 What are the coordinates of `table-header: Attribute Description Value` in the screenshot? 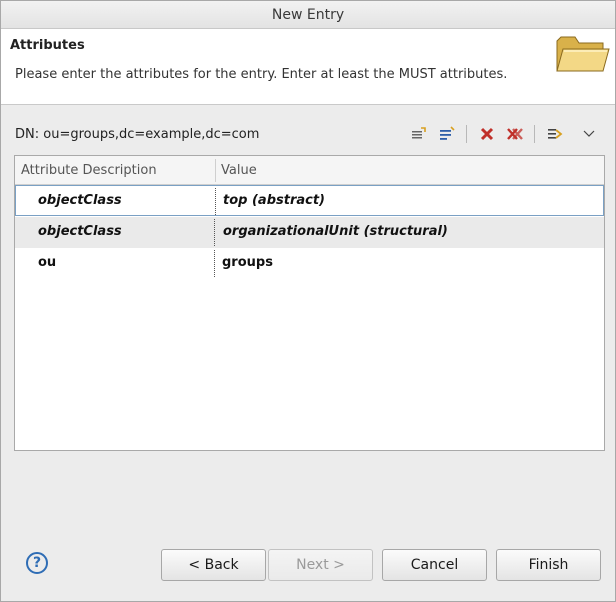 It's located at (309, 170).